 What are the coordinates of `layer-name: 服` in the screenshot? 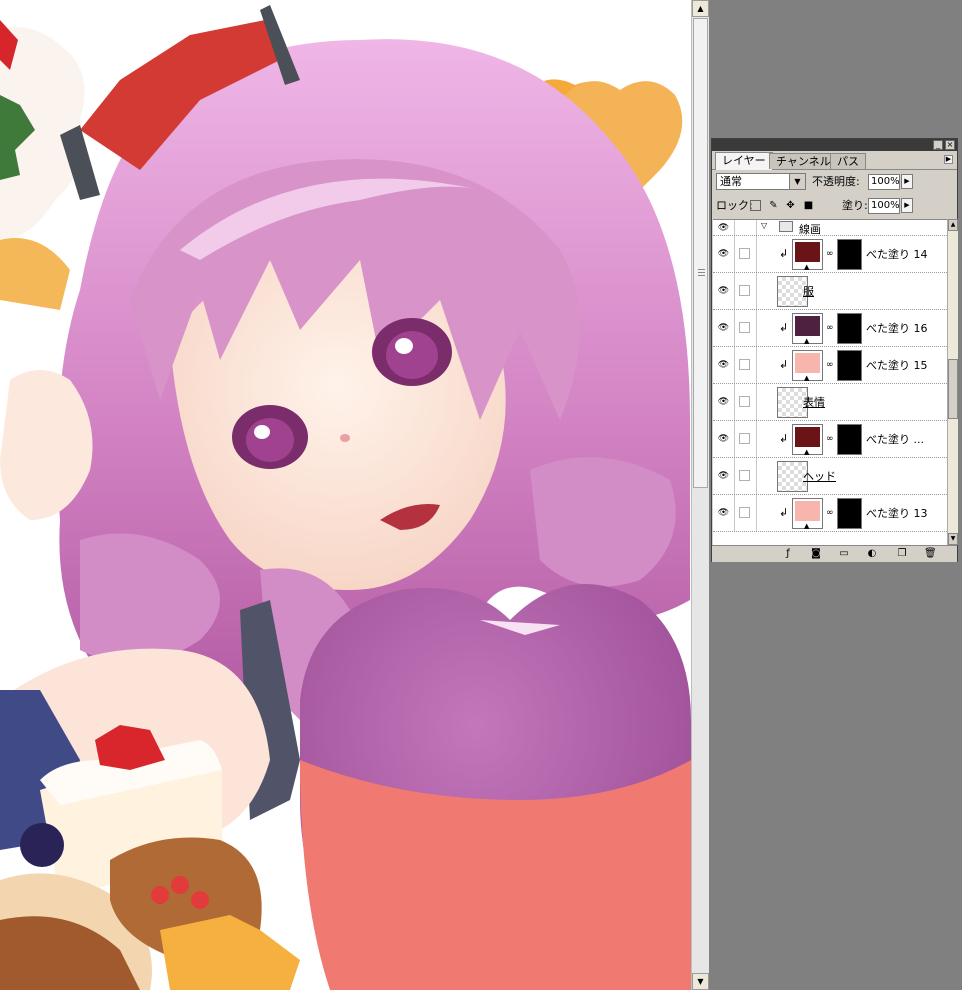 It's located at (808, 291).